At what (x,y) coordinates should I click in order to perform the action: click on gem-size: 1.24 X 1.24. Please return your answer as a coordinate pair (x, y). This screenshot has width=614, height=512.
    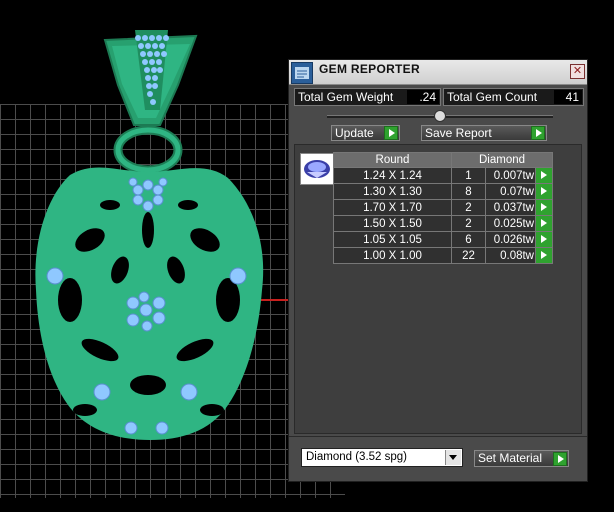
    Looking at the image, I should click on (392, 175).